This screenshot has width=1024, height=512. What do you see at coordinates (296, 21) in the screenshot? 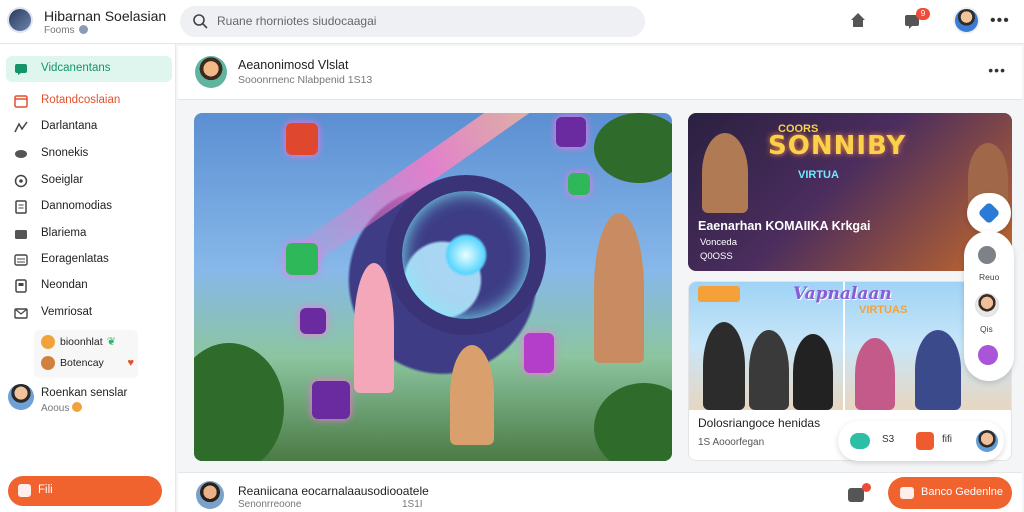
I see `search-input: Ruane rhorniotes siudocaagai` at bounding box center [296, 21].